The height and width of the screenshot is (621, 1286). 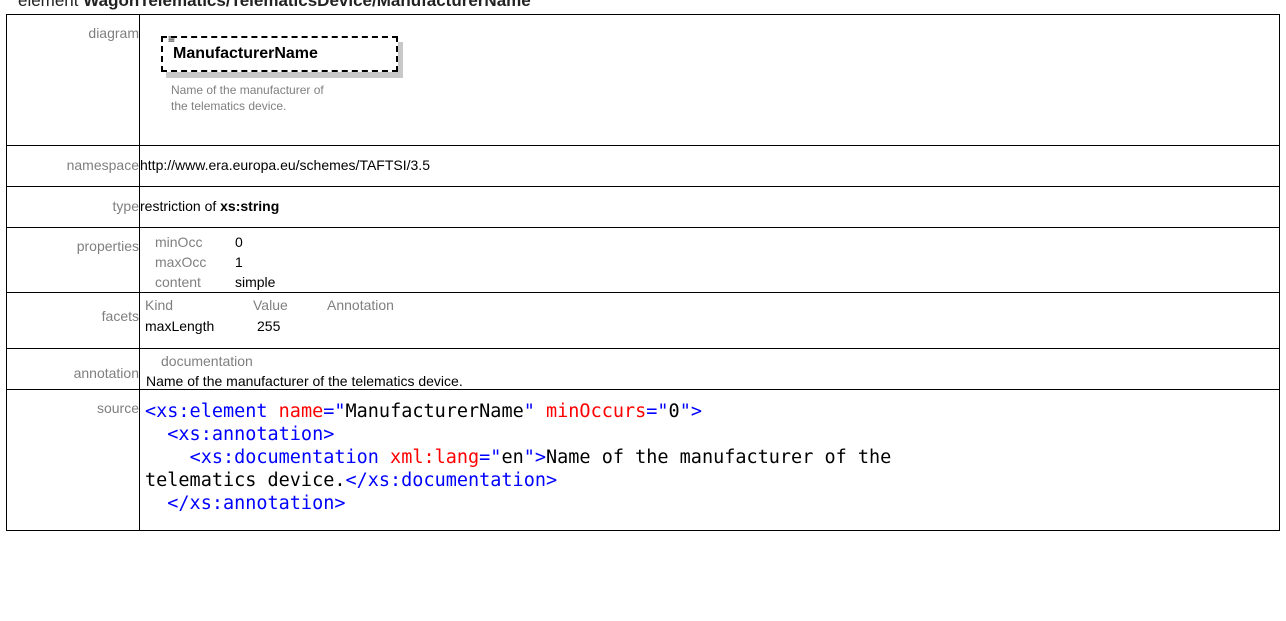 What do you see at coordinates (180, 206) in the screenshot?
I see `type-prefix: restriction of` at bounding box center [180, 206].